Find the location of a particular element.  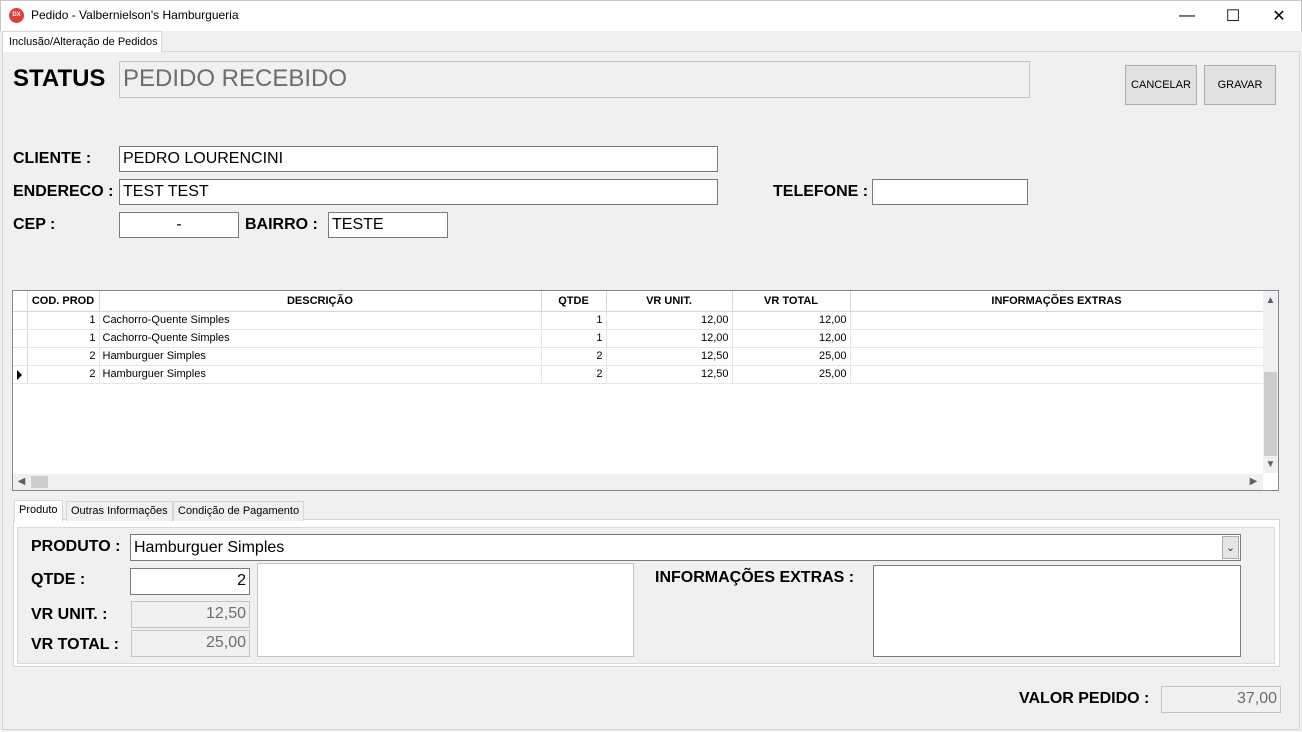

status-field: PEDIDO RECEBIDO is located at coordinates (574, 79).